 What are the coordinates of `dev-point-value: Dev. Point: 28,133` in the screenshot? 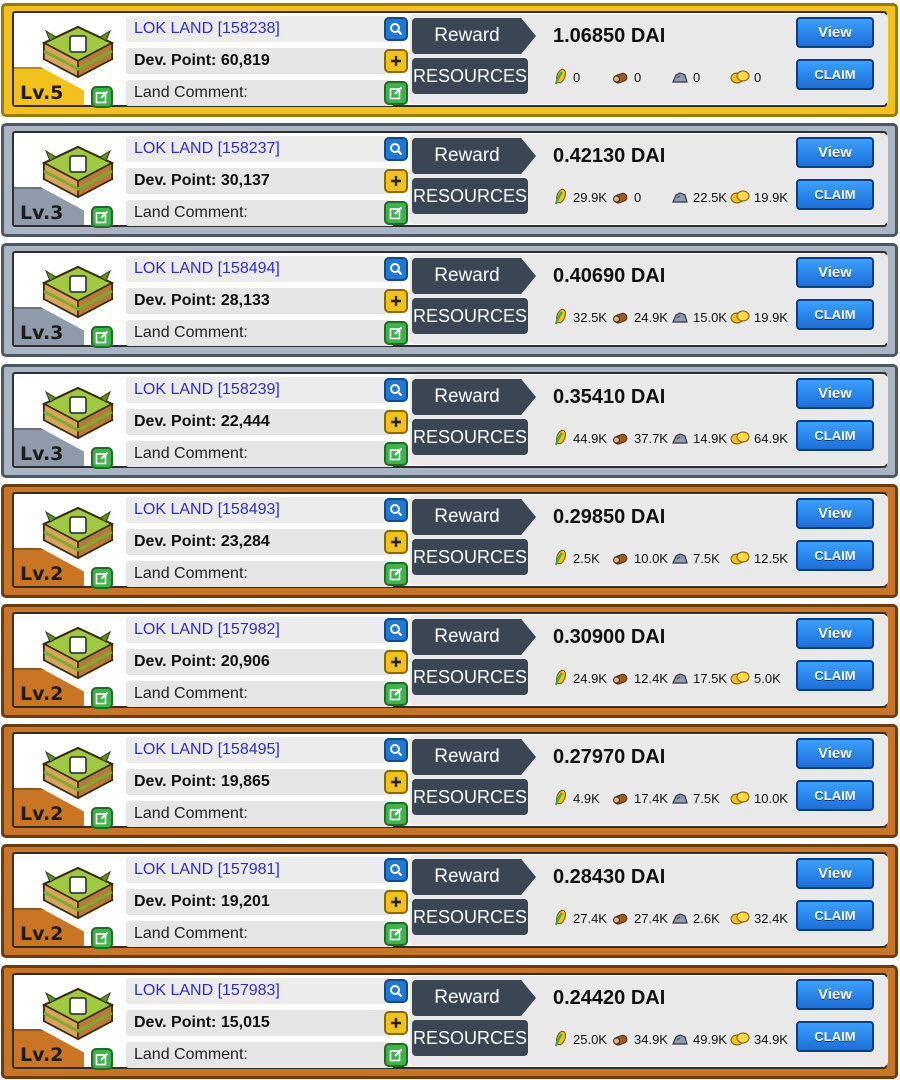 It's located at (202, 300).